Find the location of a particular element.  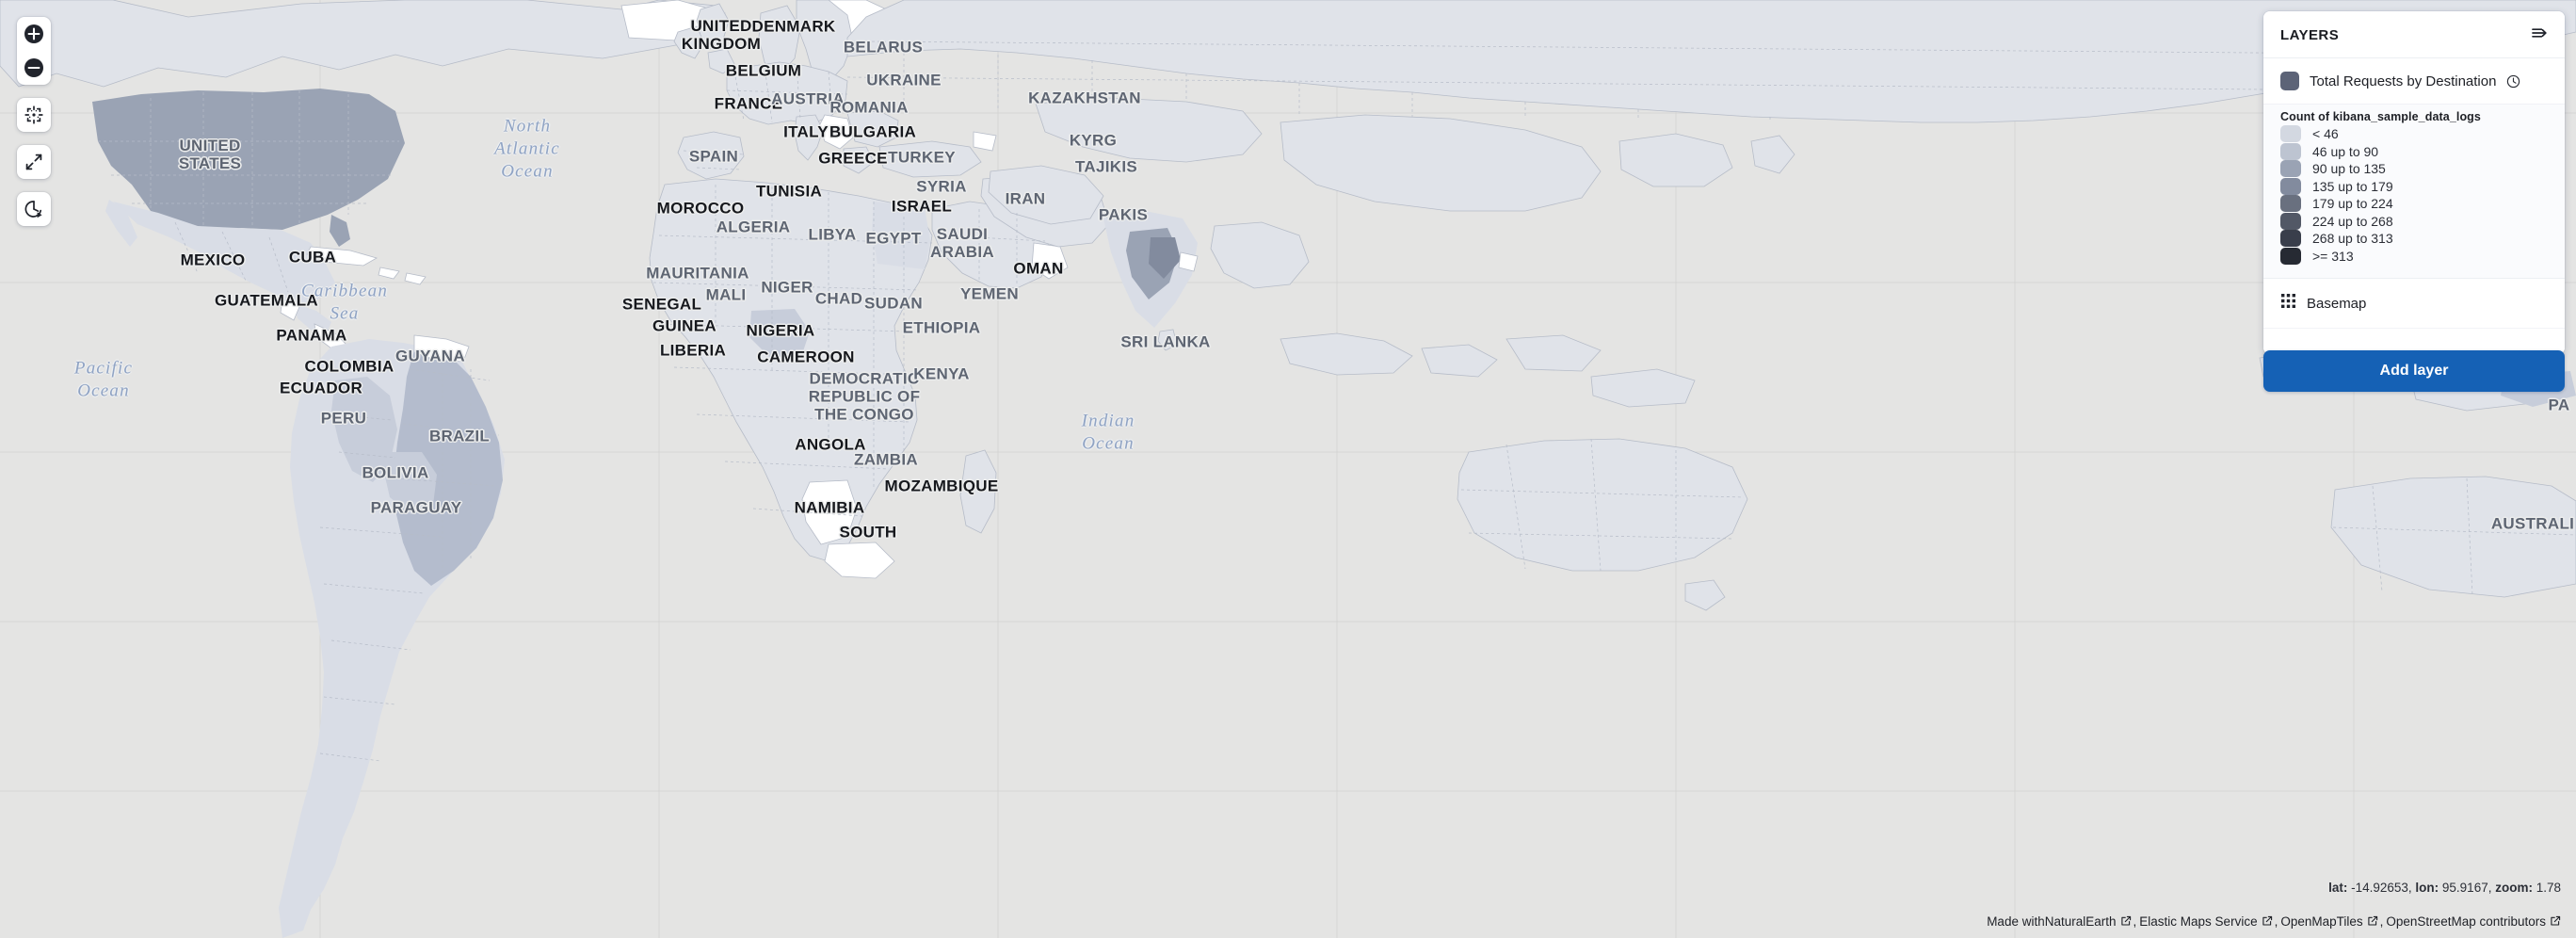

fit-to-data-button is located at coordinates (34, 115).